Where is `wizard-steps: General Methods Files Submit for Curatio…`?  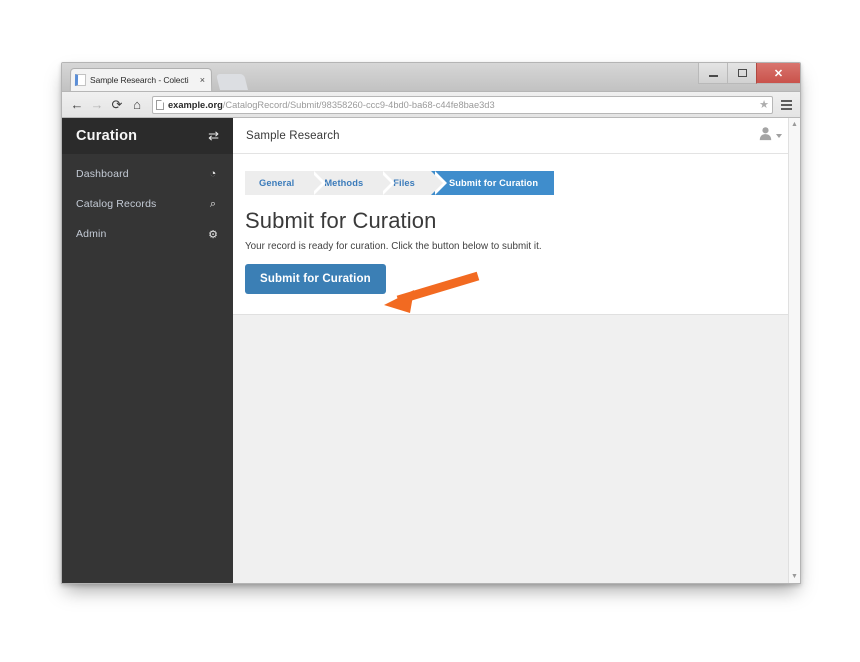
wizard-steps: General Methods Files Submit for Curatio… is located at coordinates (513, 183).